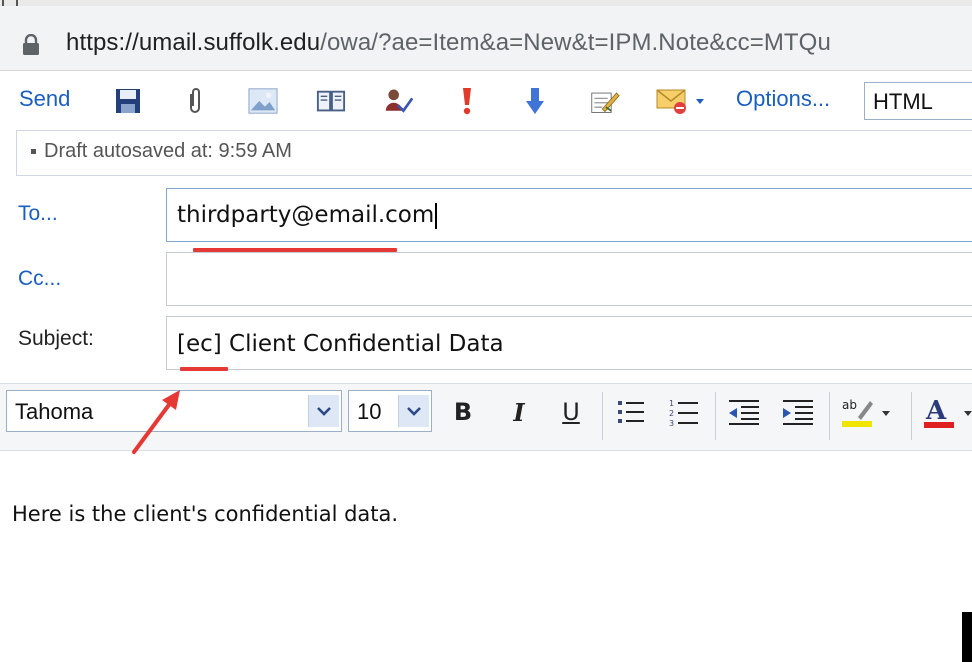 The width and height of the screenshot is (972, 662). I want to click on subject-label: Subject:, so click(56, 338).